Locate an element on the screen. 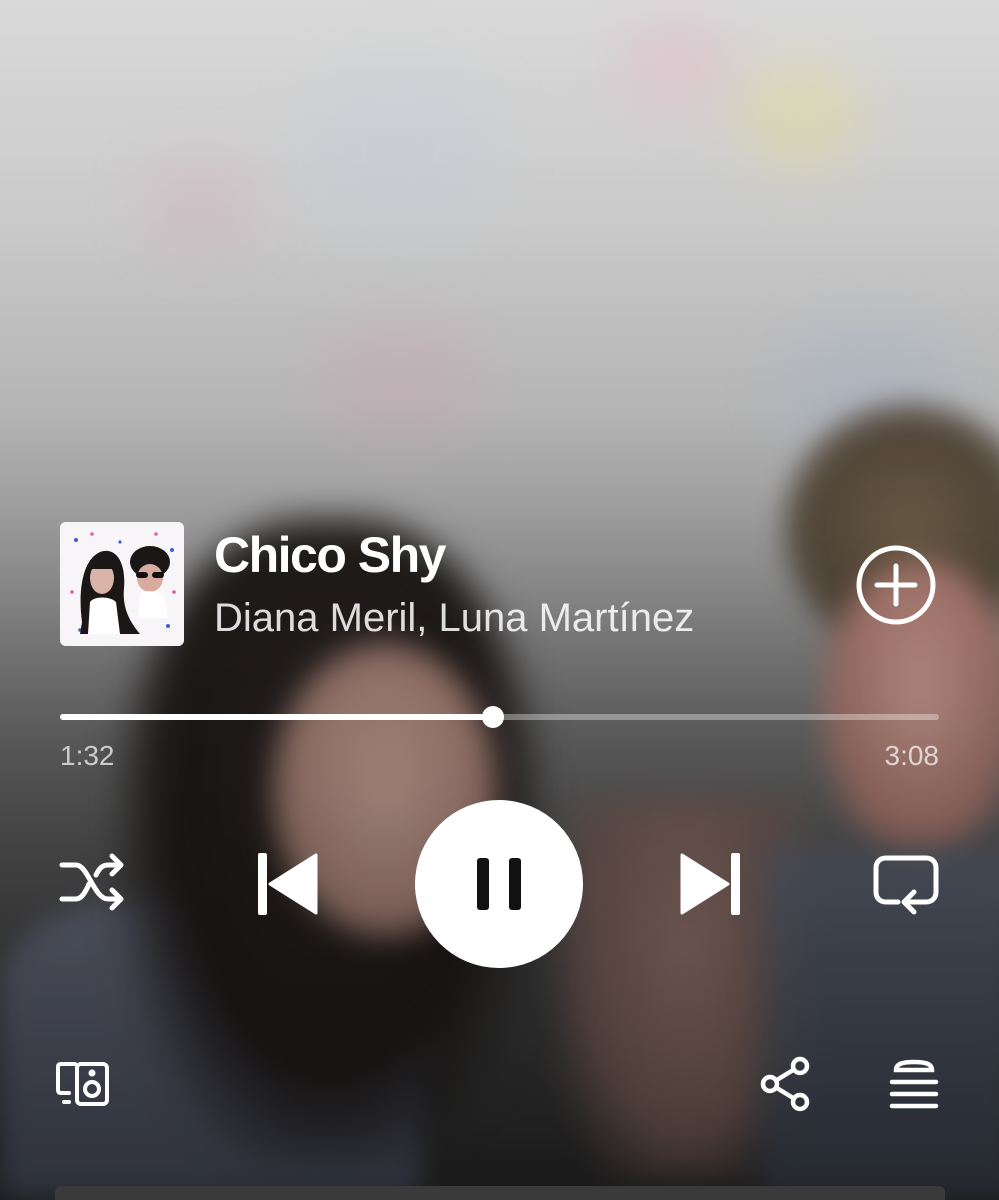 This screenshot has width=999, height=1200. connect-devices-icon is located at coordinates (82, 1084).